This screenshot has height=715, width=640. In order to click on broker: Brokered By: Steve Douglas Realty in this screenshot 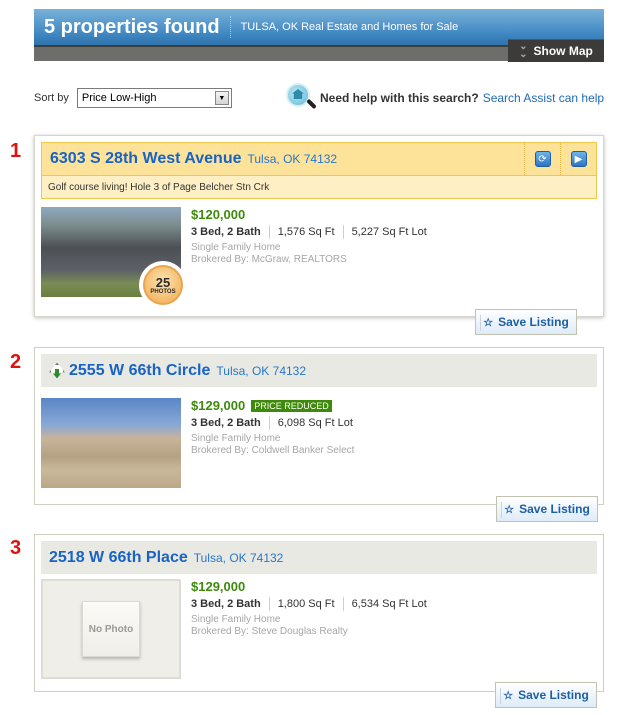, I will do `click(269, 631)`.